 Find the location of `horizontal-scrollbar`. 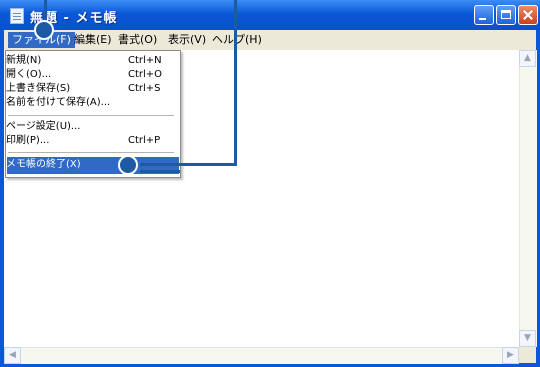

horizontal-scrollbar is located at coordinates (261, 355).